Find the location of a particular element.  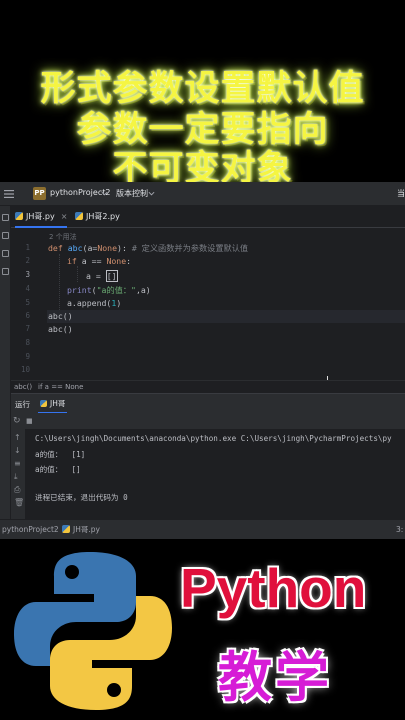

project-badge: PP is located at coordinates (39, 193).